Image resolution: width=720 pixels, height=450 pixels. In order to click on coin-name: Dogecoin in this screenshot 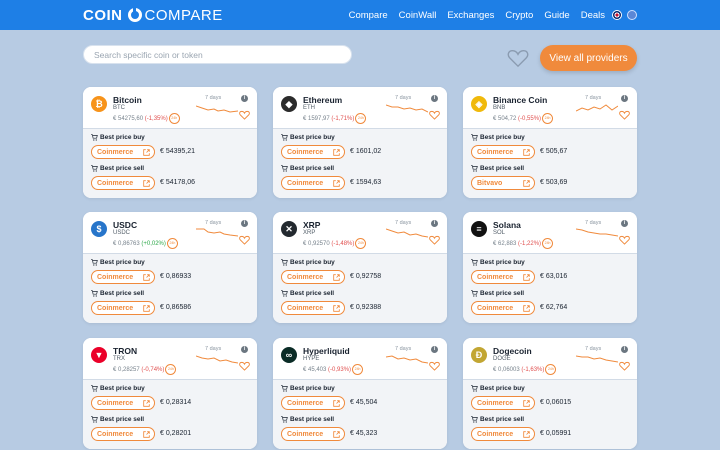, I will do `click(512, 351)`.